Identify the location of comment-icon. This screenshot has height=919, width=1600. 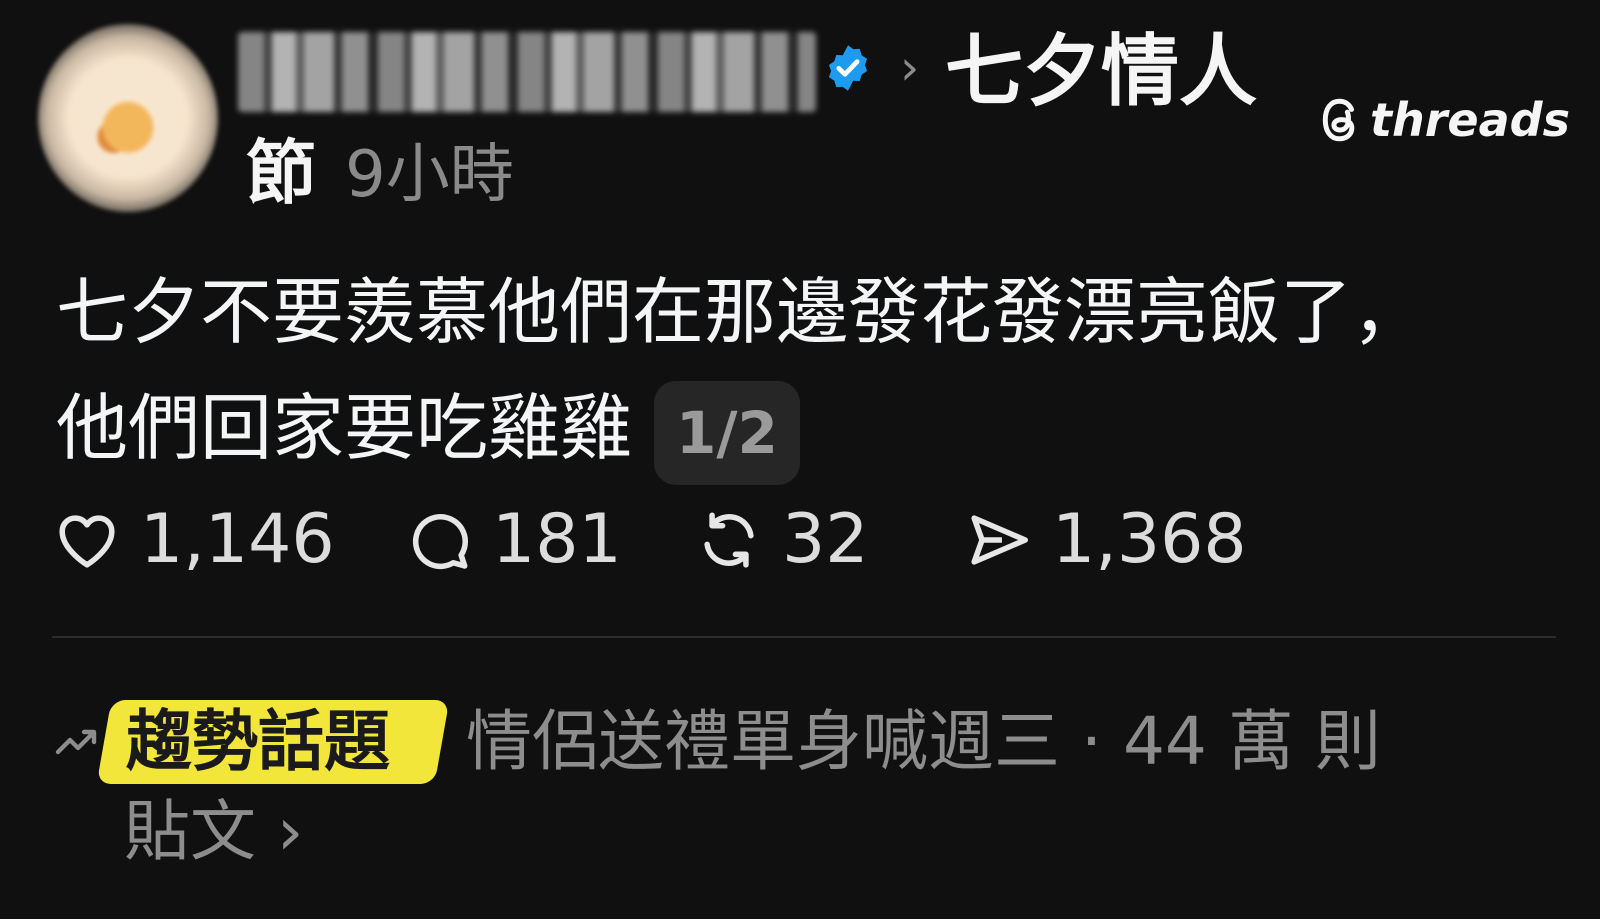
(440, 541).